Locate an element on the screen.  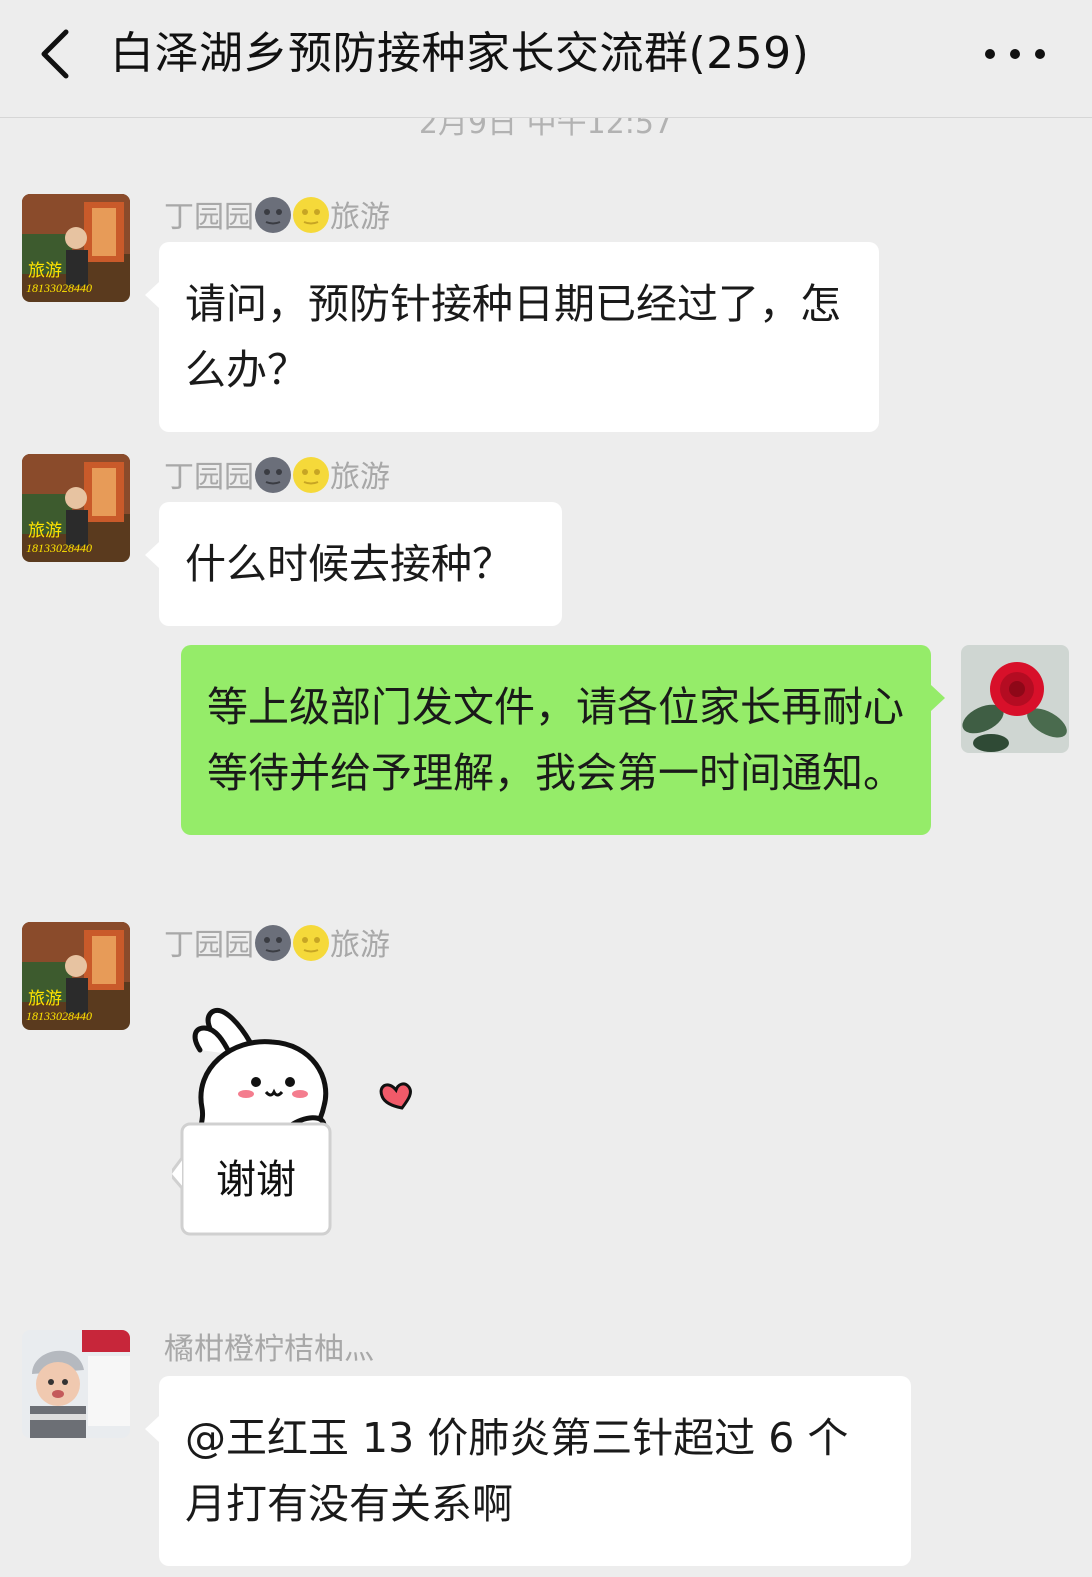
chat-header: 白泽湖乡预防接种家长交流群(259) is located at coordinates (546, 59).